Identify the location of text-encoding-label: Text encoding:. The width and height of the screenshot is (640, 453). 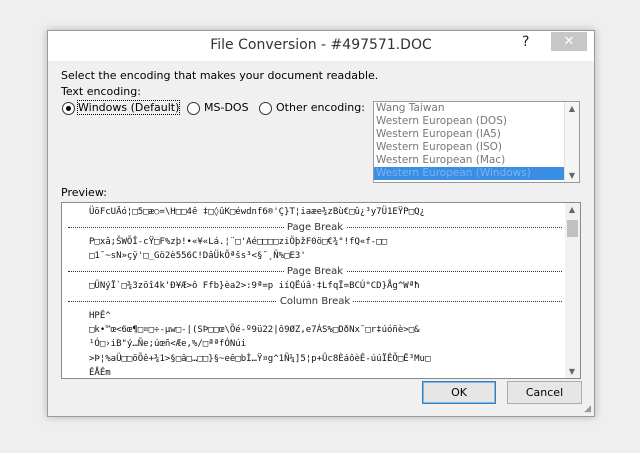
(101, 91).